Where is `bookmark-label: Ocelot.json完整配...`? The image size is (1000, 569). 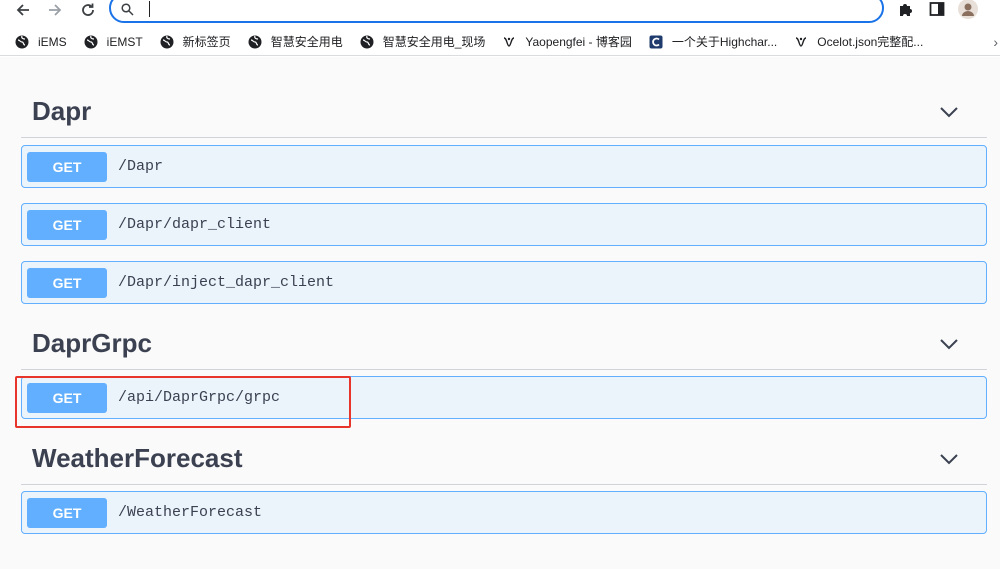 bookmark-label: Ocelot.json完整配... is located at coordinates (870, 42).